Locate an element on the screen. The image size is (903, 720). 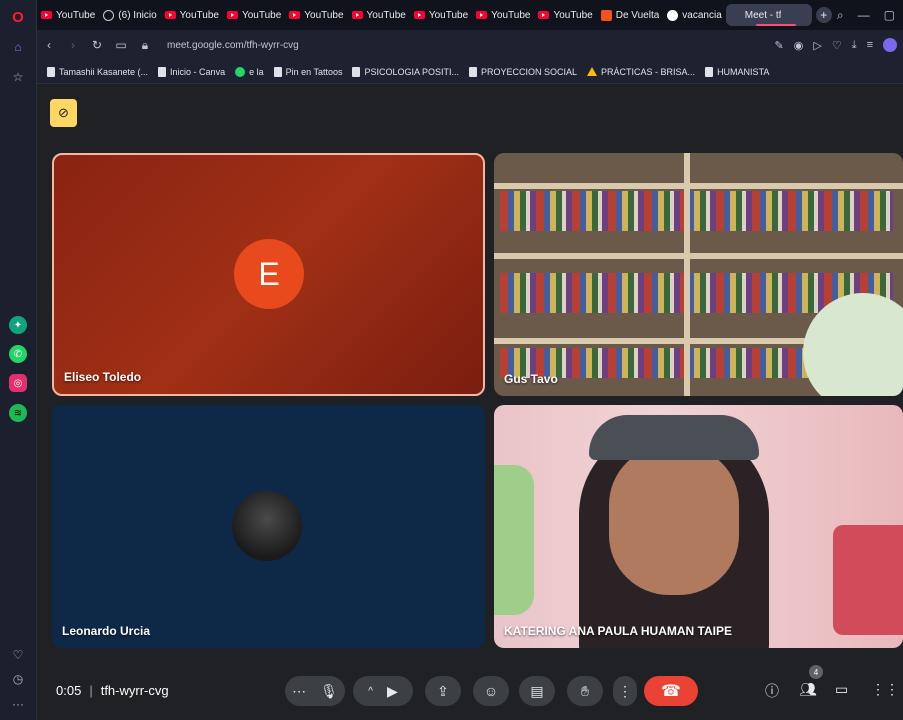
meeting-details-icon: ⓘ is located at coordinates (772, 691).